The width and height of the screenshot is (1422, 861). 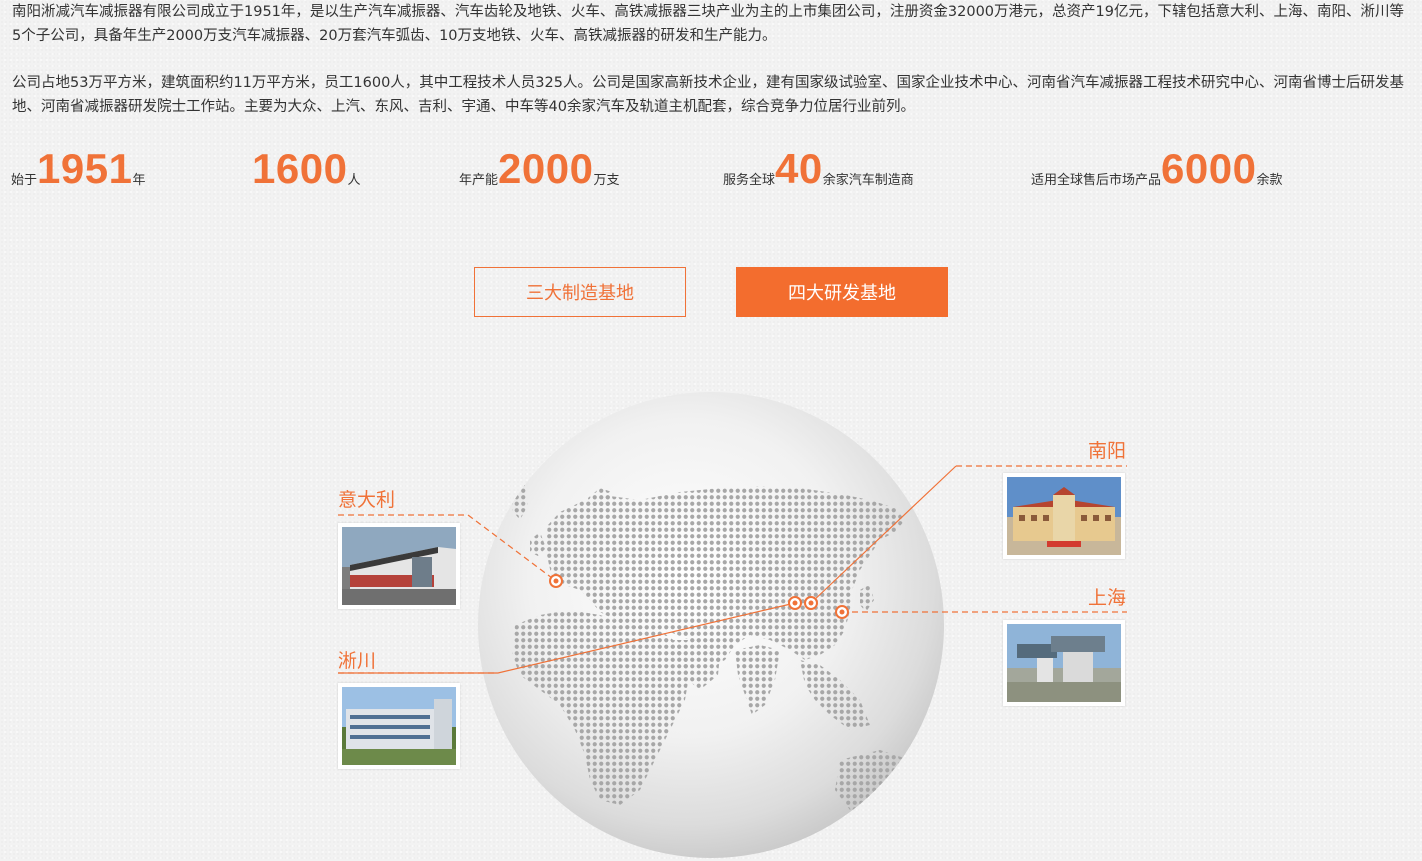 I want to click on photo-shanghai-base, so click(x=1064, y=663).